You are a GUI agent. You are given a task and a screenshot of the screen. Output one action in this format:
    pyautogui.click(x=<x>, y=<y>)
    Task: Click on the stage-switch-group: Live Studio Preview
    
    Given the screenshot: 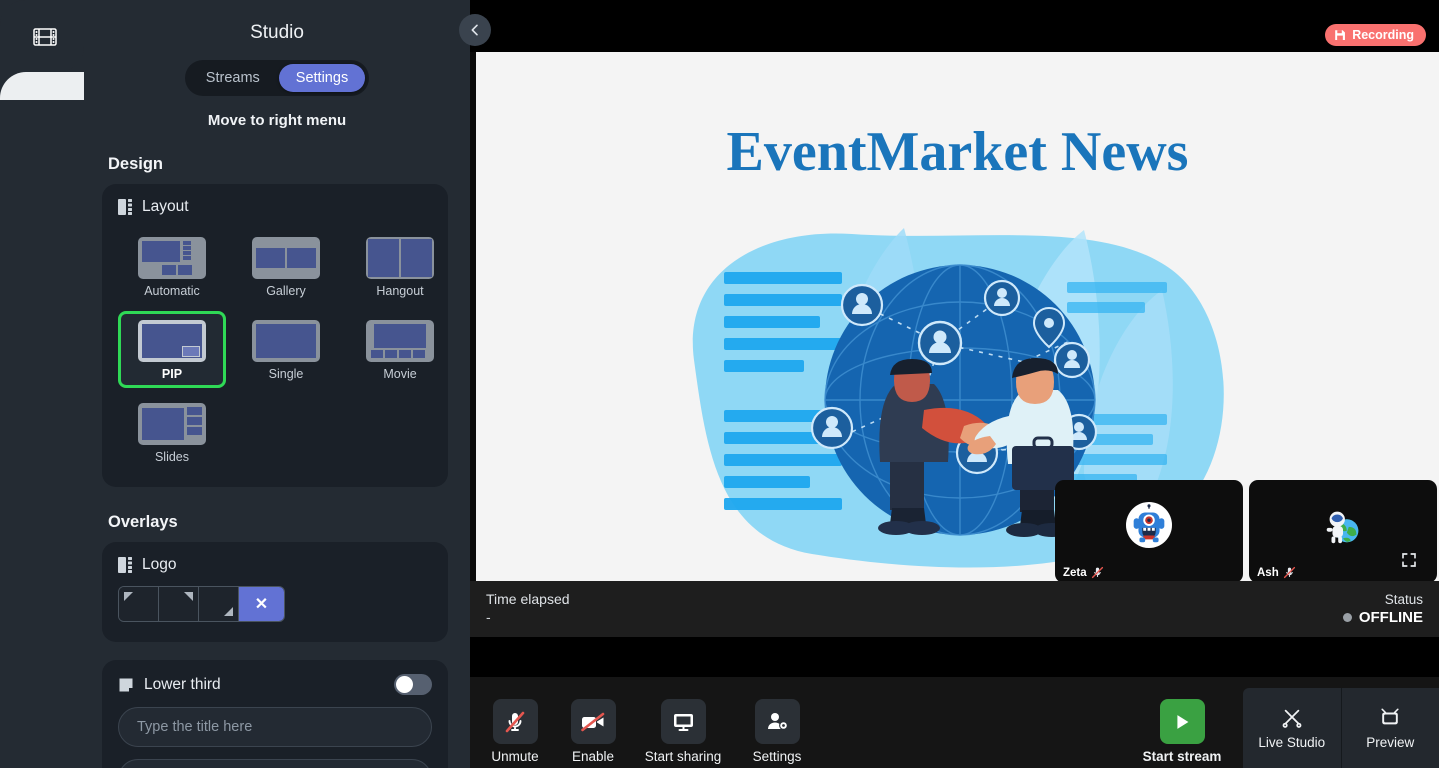 What is the action you would take?
    pyautogui.click(x=1341, y=728)
    